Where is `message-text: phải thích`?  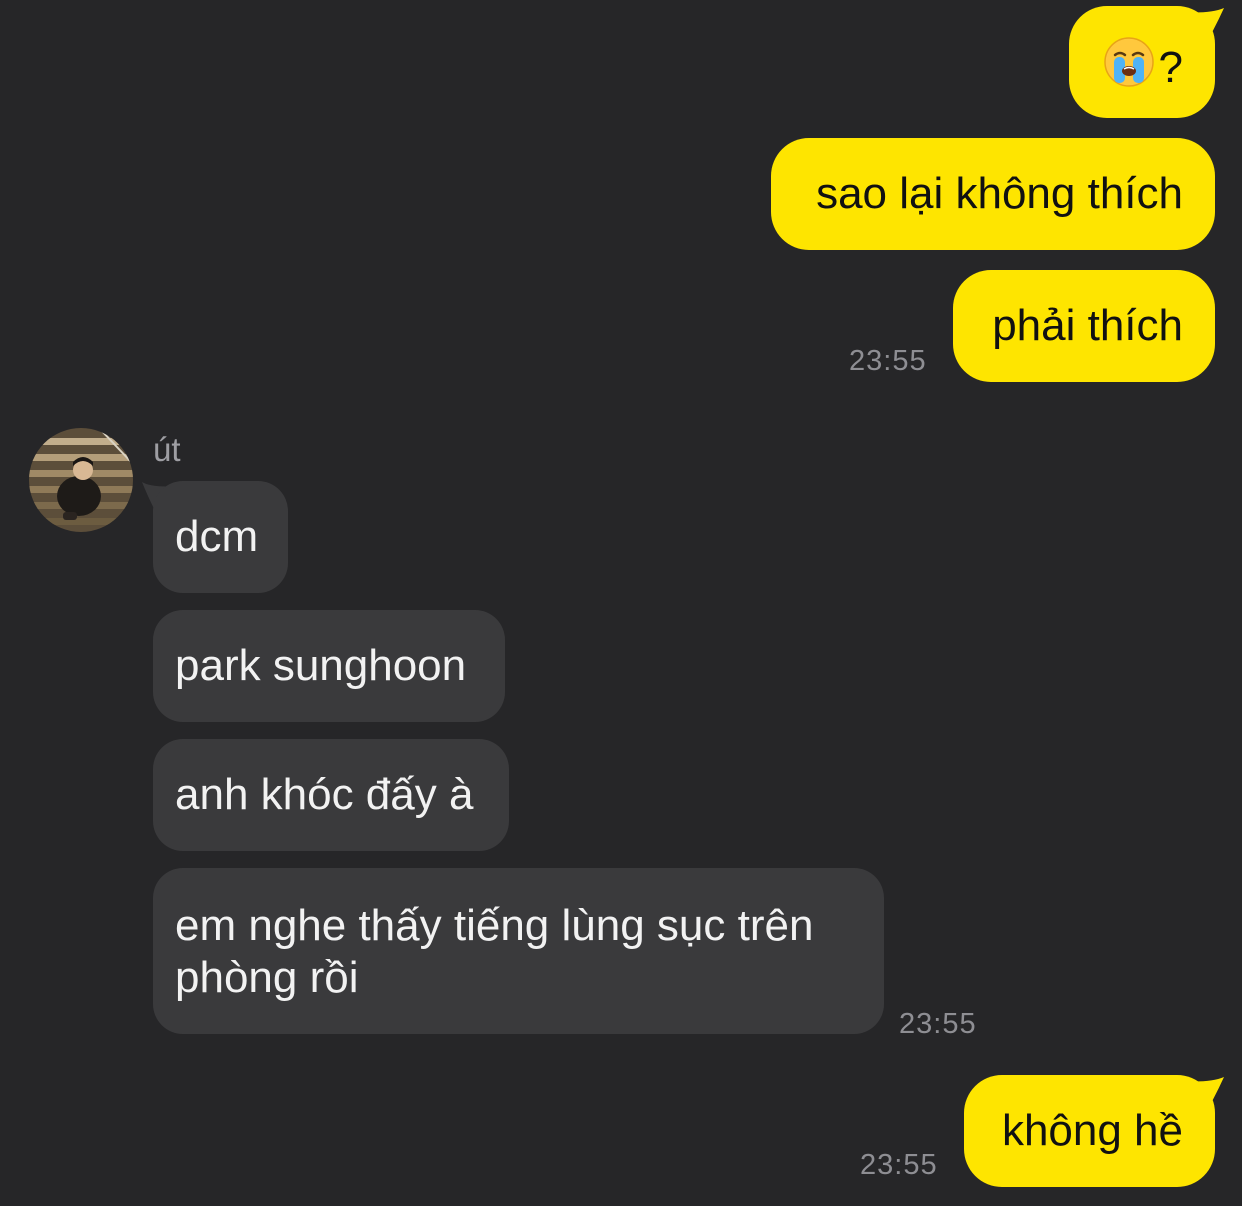 message-text: phải thích is located at coordinates (1087, 325).